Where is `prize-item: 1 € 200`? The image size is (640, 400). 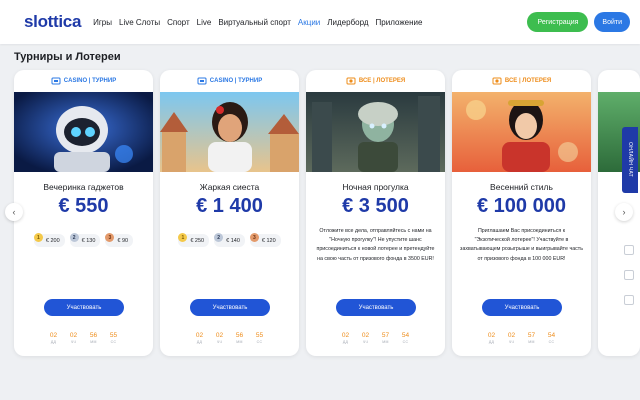
prize-item: 1 € 200 is located at coordinates (49, 240).